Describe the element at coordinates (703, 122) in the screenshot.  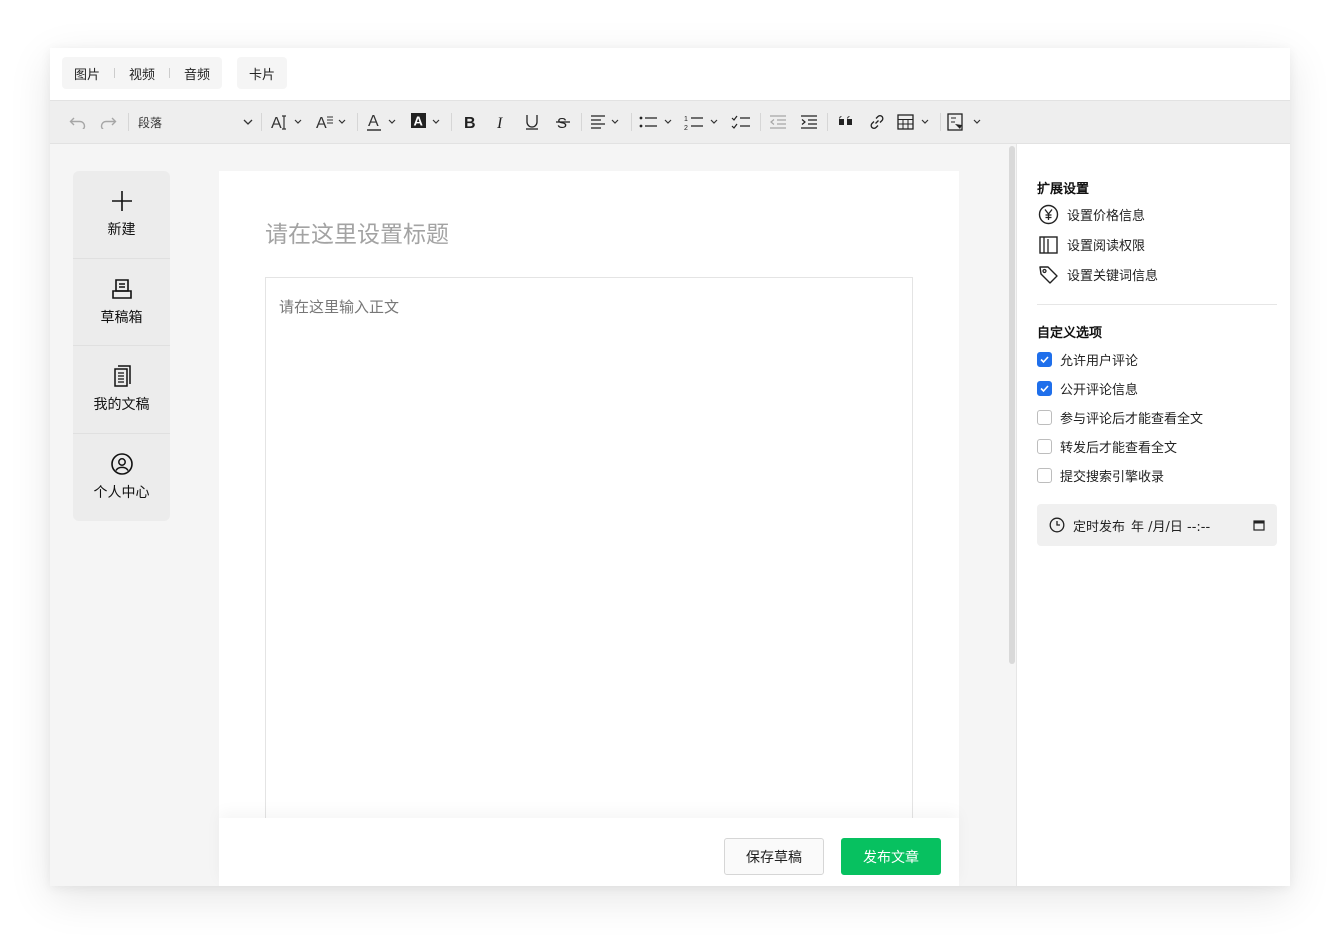
I see `numbered-list-icon: 12` at that location.